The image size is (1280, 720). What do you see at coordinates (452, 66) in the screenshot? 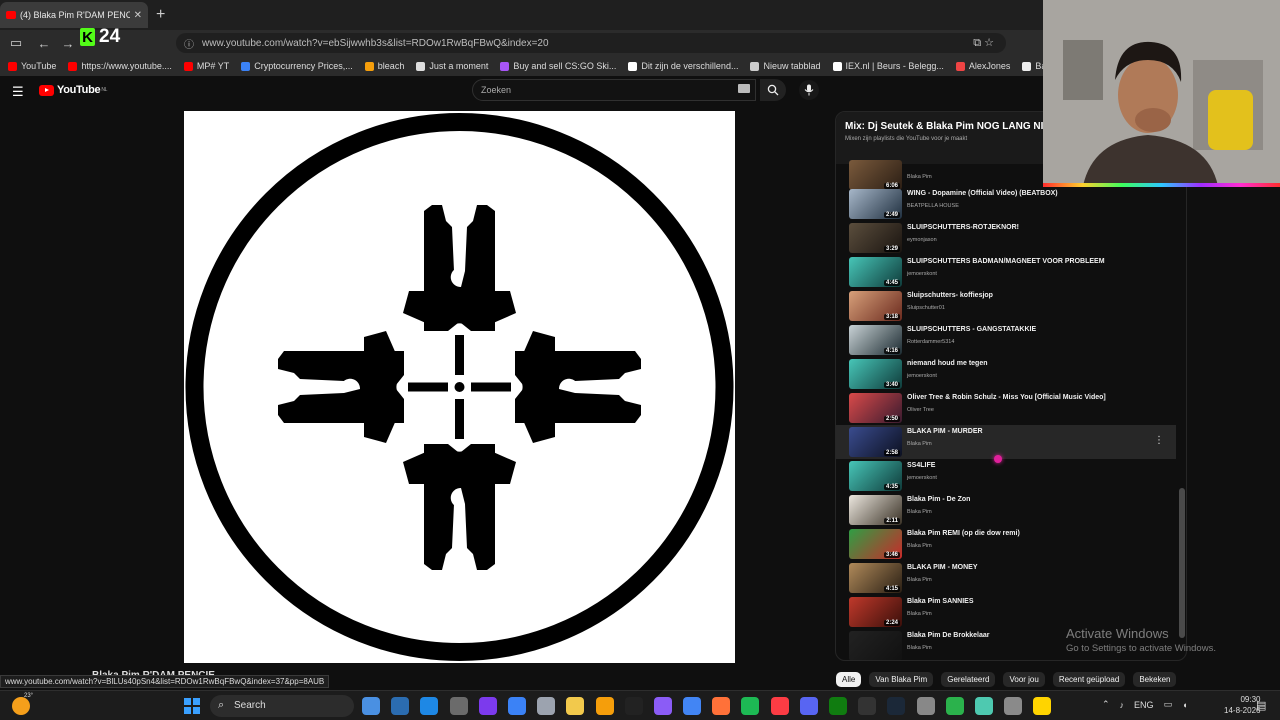
I see `bookmark-item: Just a moment` at bounding box center [452, 66].